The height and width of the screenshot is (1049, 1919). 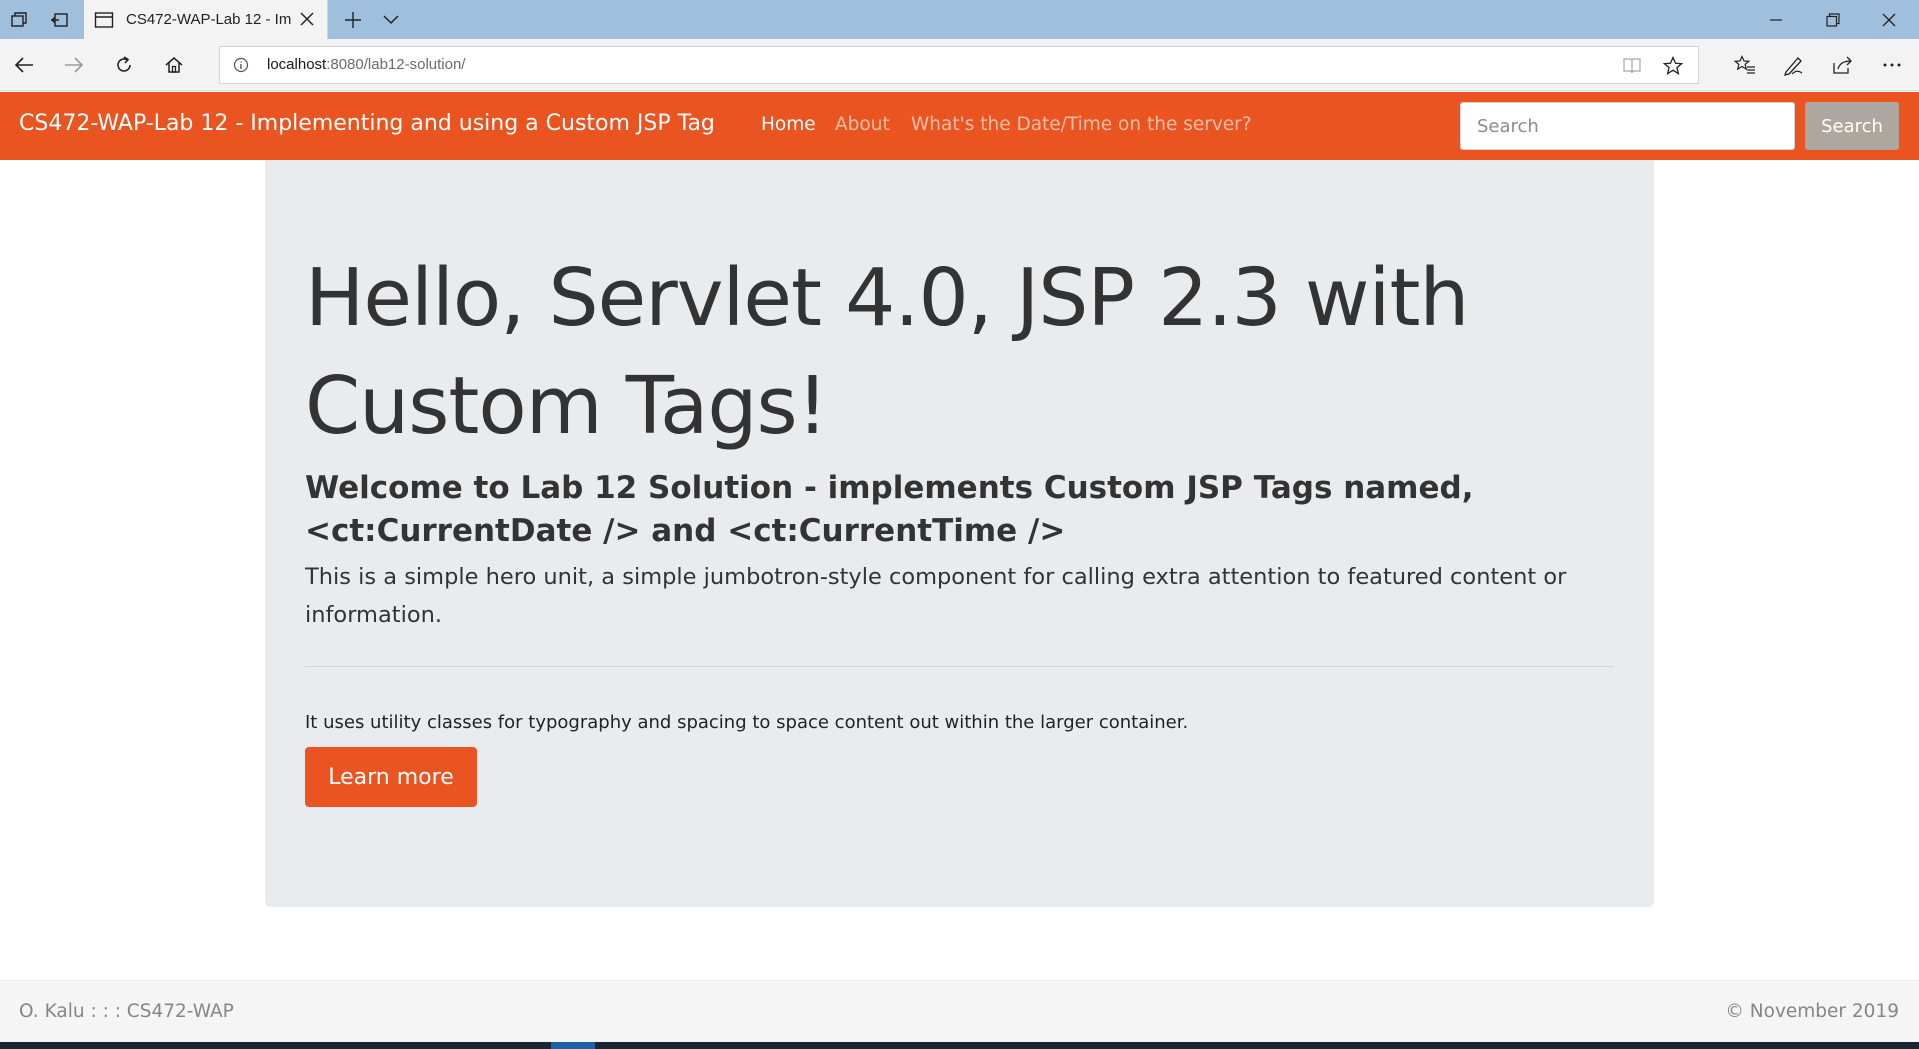 I want to click on address-bar: localhost:8080/lab12-solution/, so click(x=959, y=65).